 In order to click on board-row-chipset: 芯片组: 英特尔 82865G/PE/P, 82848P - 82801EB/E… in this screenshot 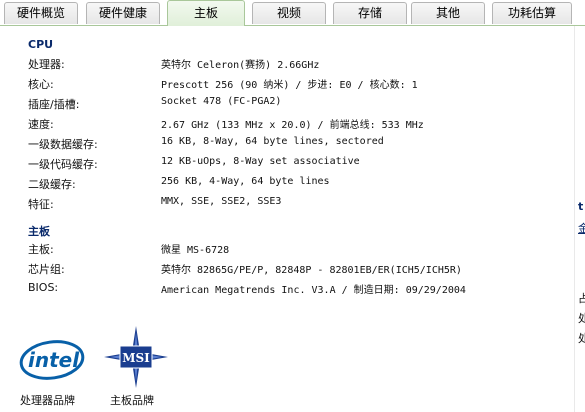, I will do `click(285, 271)`.